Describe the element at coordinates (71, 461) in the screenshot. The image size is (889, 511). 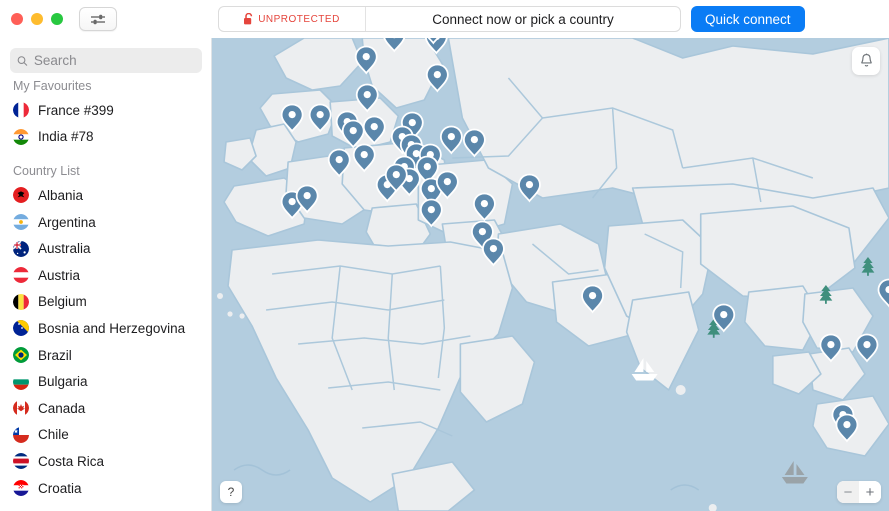
I see `sidebar-item-label: Costa Rica` at that location.